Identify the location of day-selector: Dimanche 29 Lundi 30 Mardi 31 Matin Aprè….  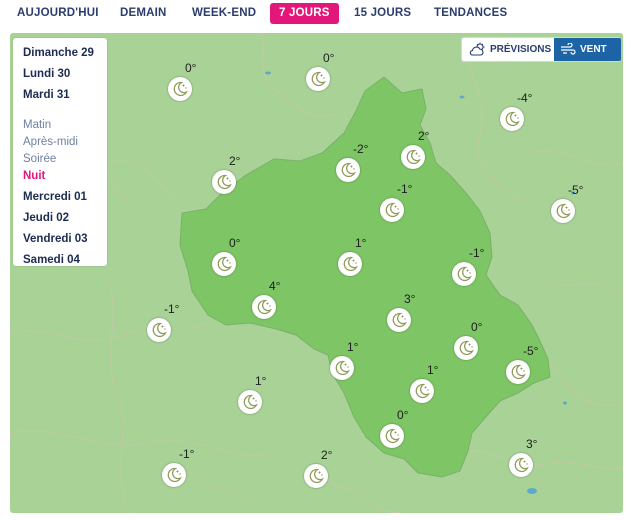
(60, 152).